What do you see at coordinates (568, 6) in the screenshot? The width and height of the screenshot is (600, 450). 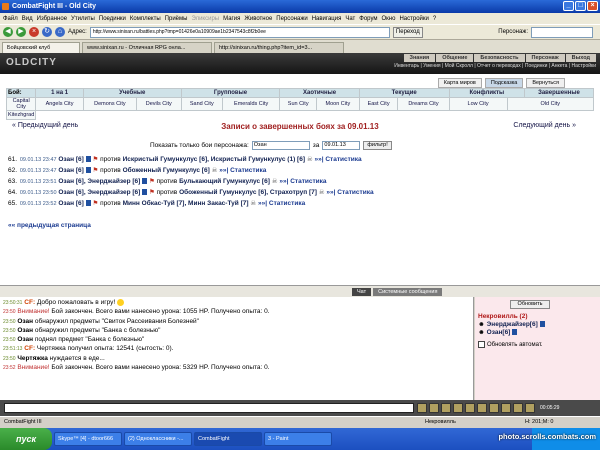 I see `minimize-button: _` at bounding box center [568, 6].